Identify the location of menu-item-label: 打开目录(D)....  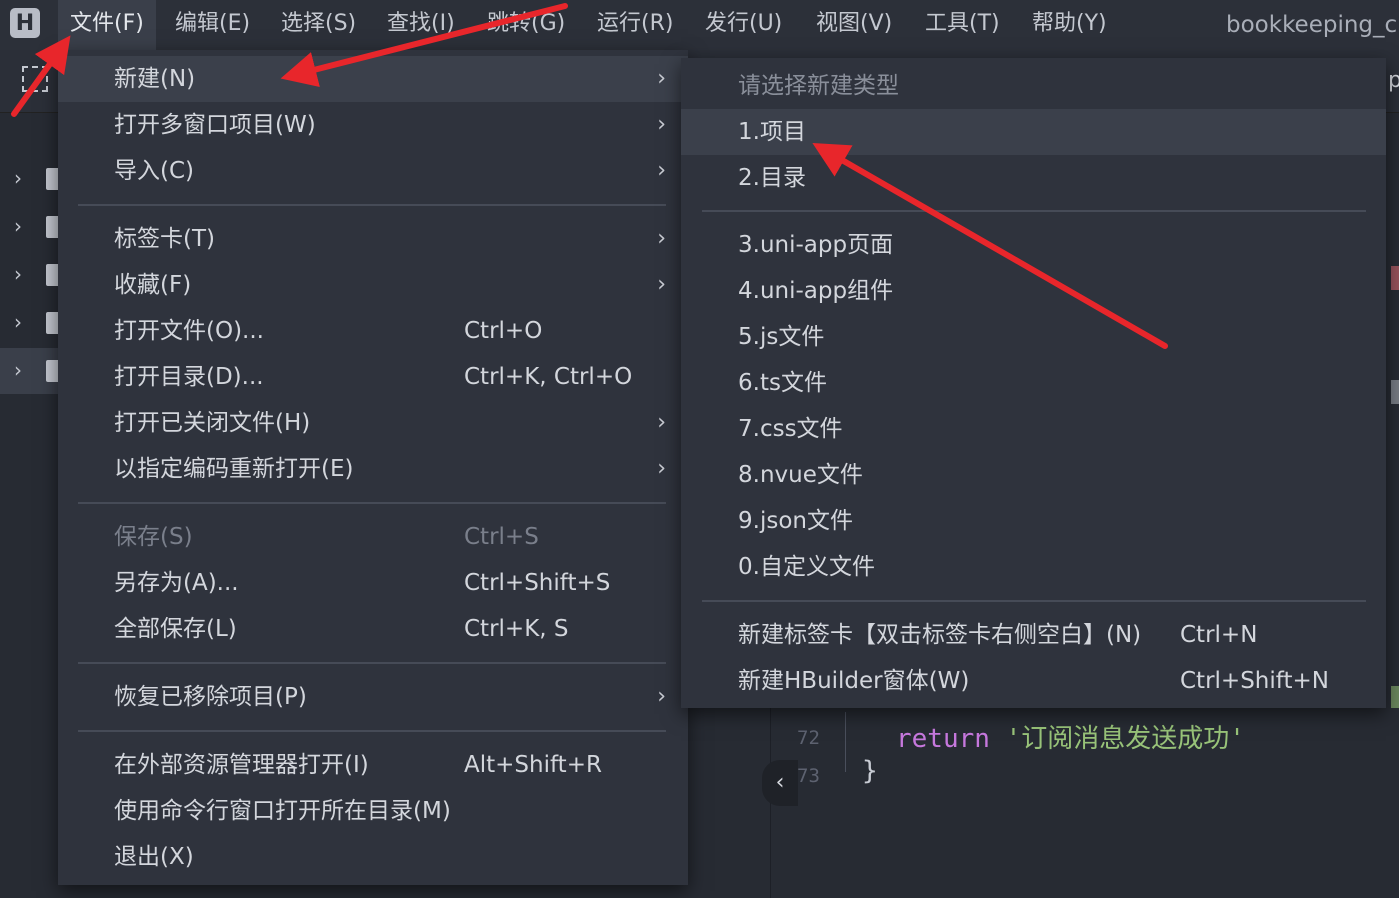
(189, 377).